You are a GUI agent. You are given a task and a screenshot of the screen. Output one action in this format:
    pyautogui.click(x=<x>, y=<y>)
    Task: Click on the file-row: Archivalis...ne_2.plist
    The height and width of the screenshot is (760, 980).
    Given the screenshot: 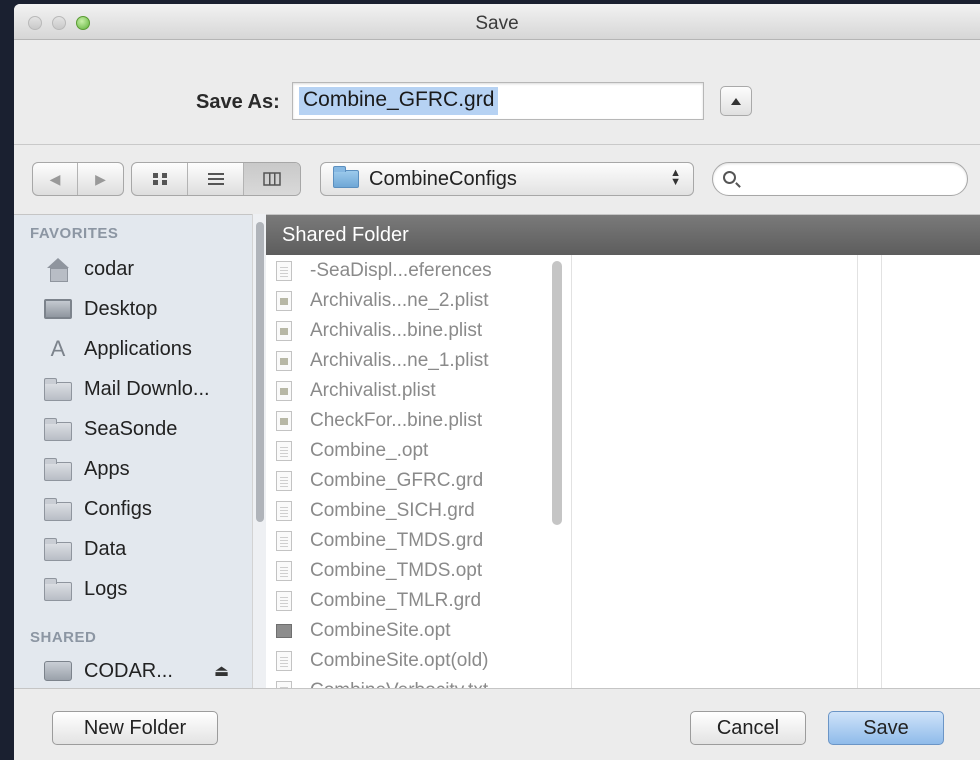 What is the action you would take?
    pyautogui.click(x=382, y=301)
    